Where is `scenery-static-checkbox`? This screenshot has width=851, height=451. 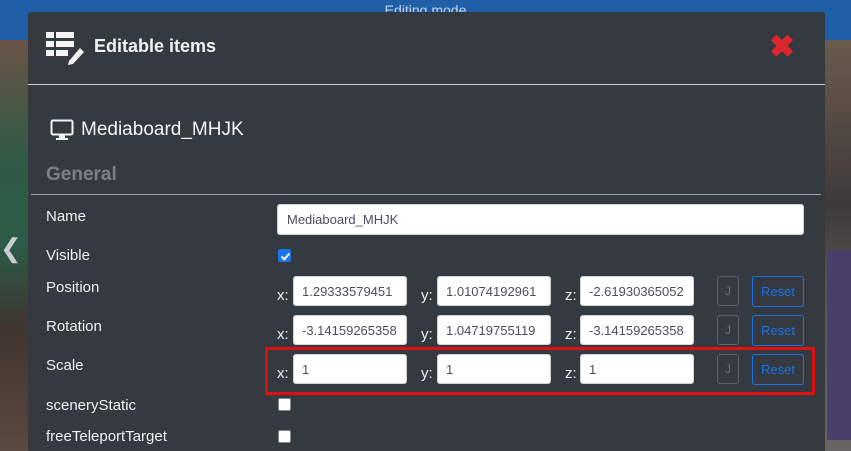
scenery-static-checkbox is located at coordinates (284, 404).